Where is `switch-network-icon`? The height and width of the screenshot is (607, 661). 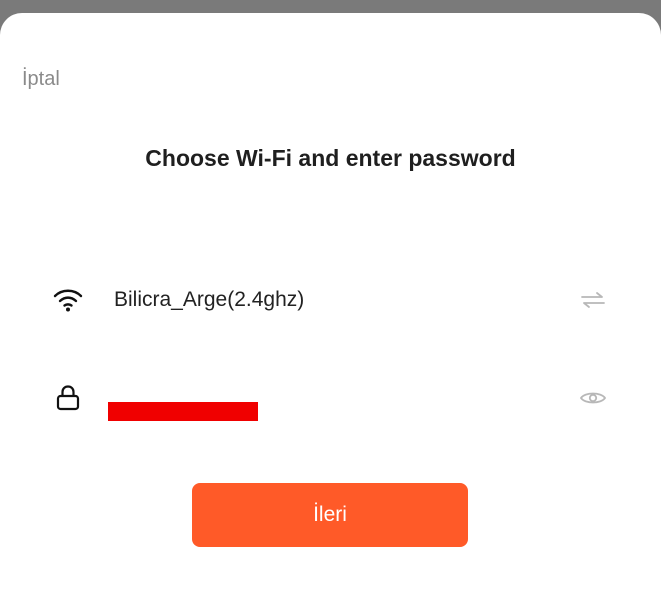
switch-network-icon is located at coordinates (593, 300).